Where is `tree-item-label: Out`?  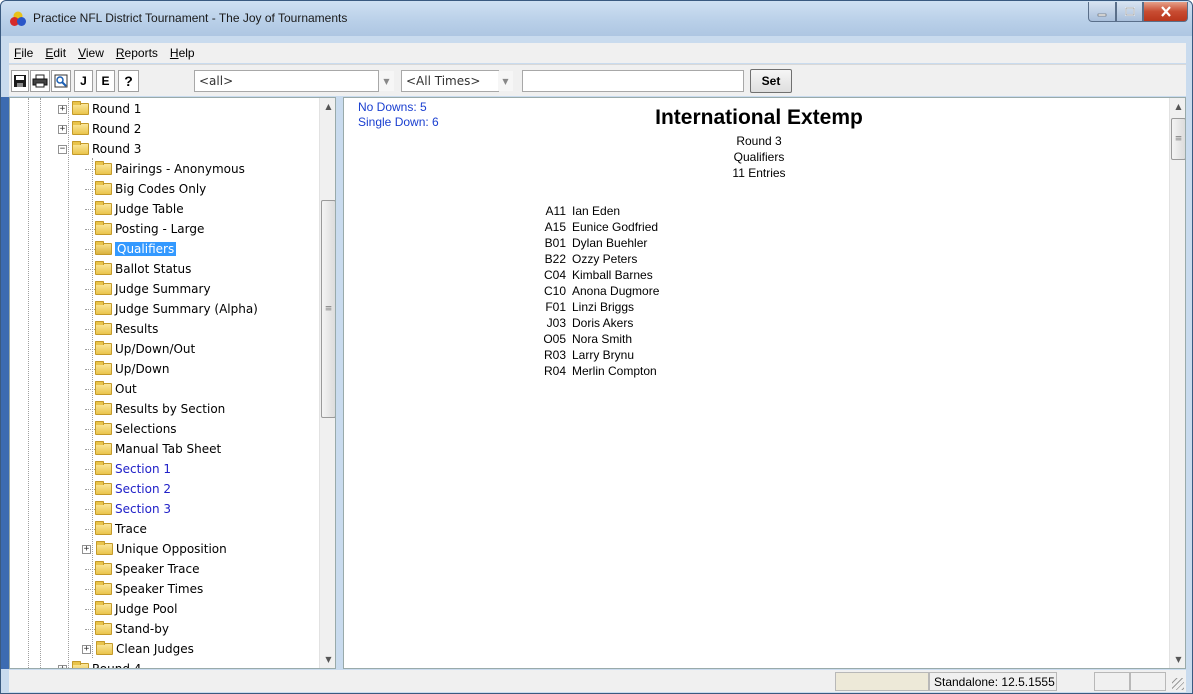
tree-item-label: Out is located at coordinates (126, 389).